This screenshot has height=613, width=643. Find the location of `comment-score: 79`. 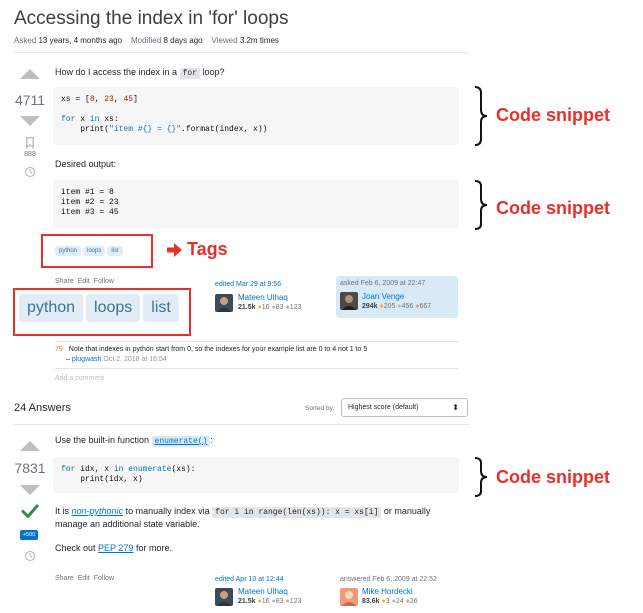

comment-score: 79 is located at coordinates (59, 349).